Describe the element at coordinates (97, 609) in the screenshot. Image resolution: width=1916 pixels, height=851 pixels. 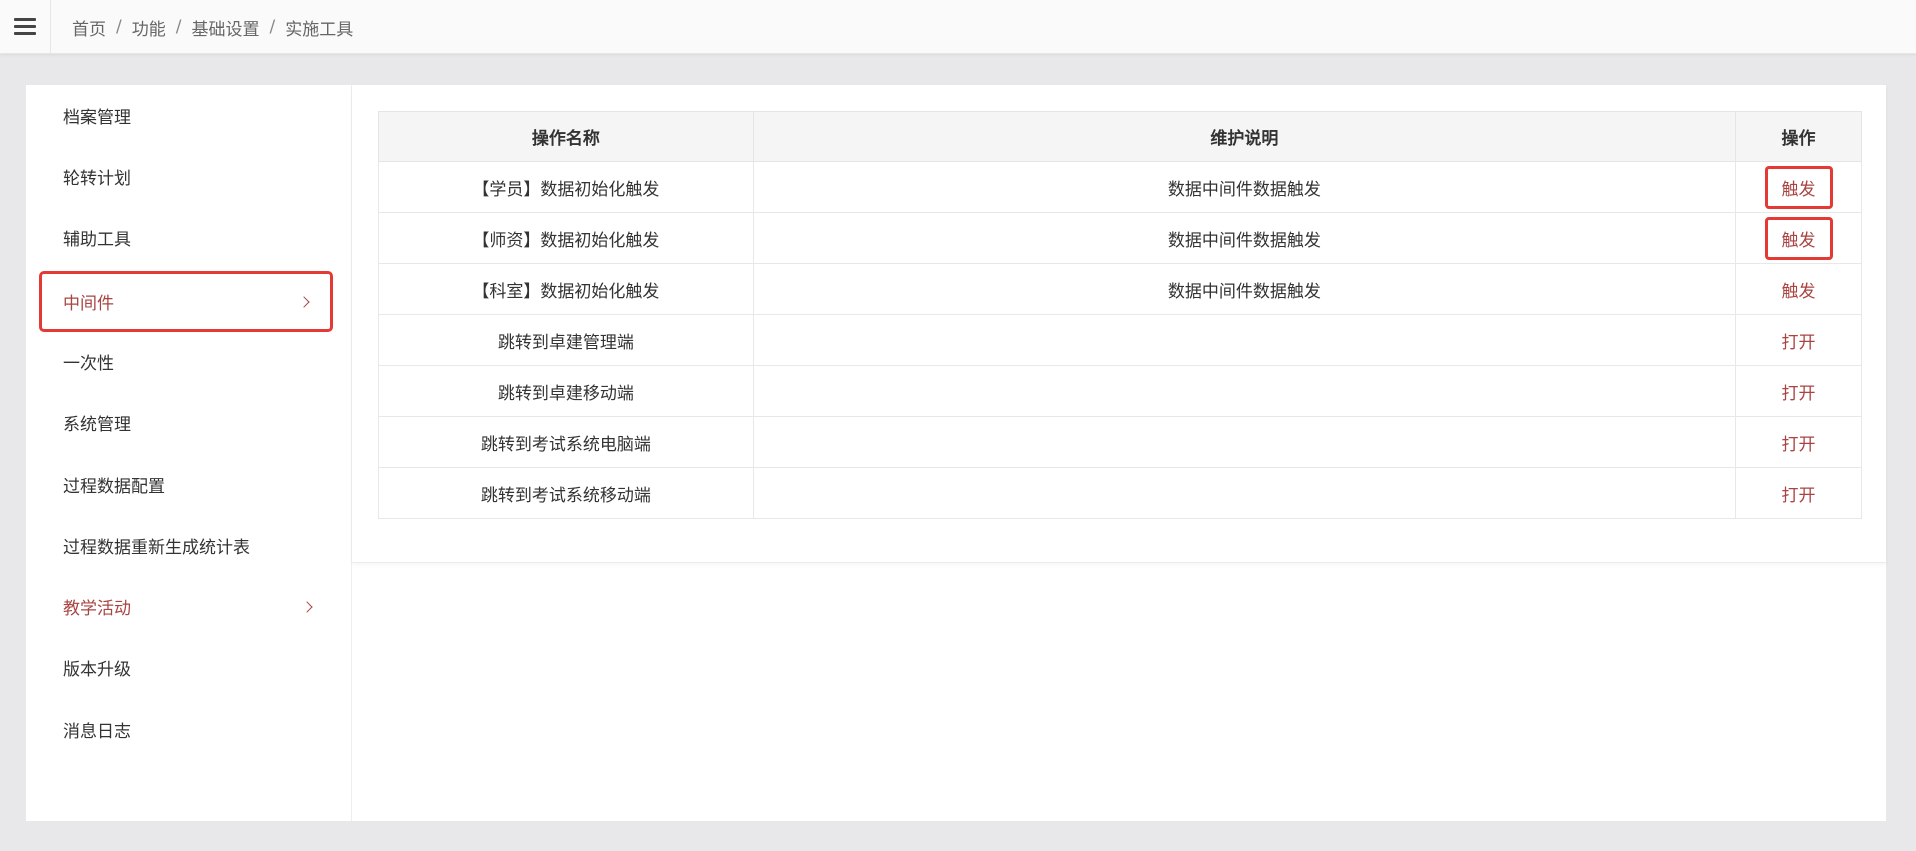
I see `sidebar-item-label: 教学活动` at that location.